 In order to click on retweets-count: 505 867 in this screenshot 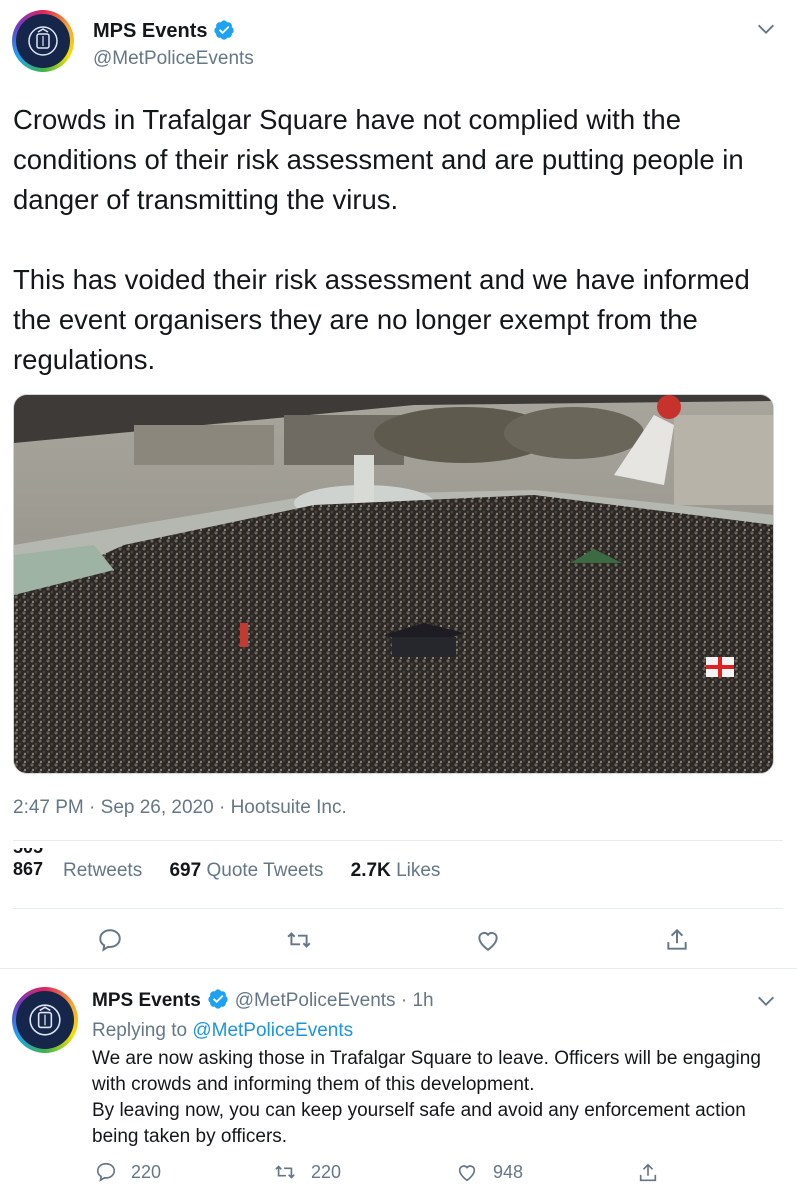, I will do `click(28, 863)`.